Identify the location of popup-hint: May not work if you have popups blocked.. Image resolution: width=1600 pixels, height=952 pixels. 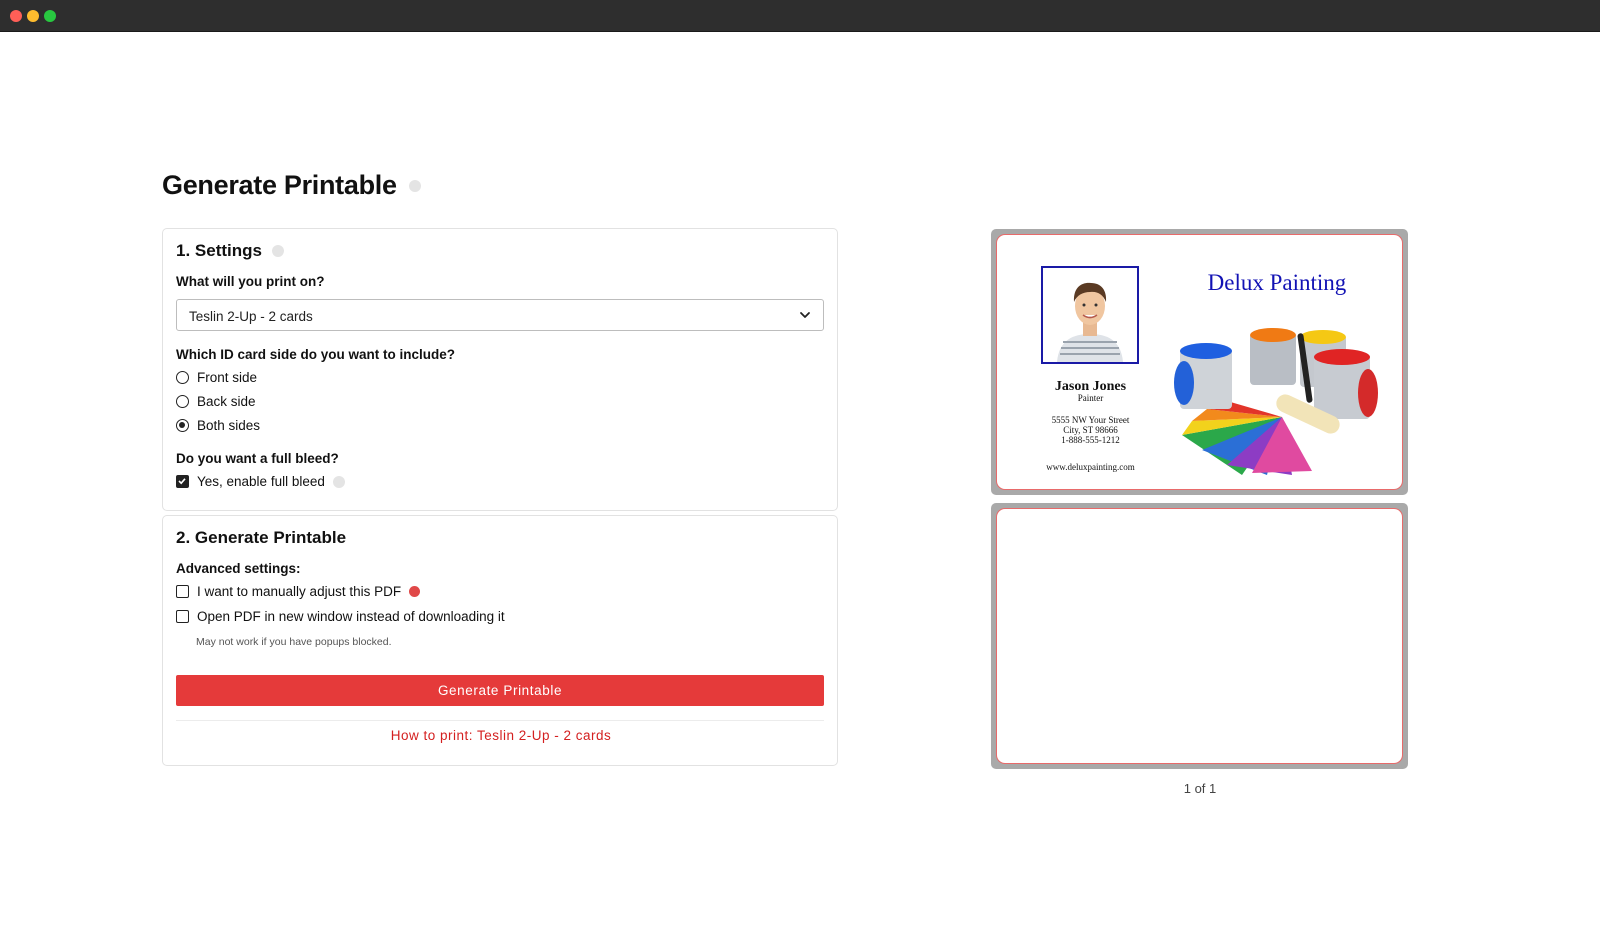
(294, 642).